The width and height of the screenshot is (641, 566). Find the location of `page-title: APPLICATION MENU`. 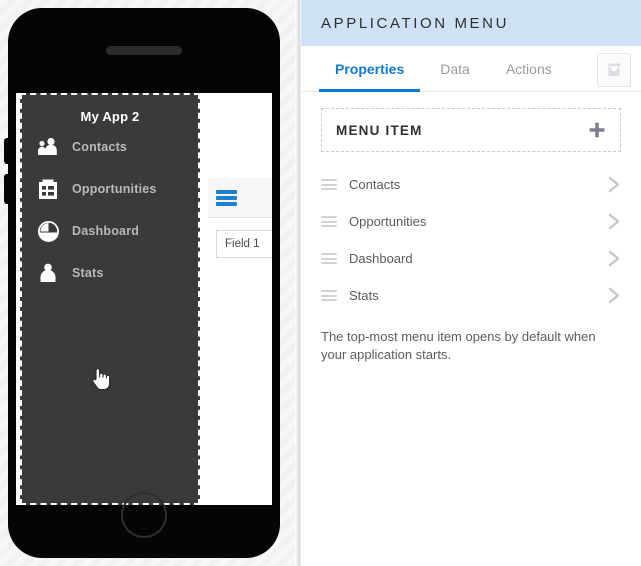

page-title: APPLICATION MENU is located at coordinates (415, 23).